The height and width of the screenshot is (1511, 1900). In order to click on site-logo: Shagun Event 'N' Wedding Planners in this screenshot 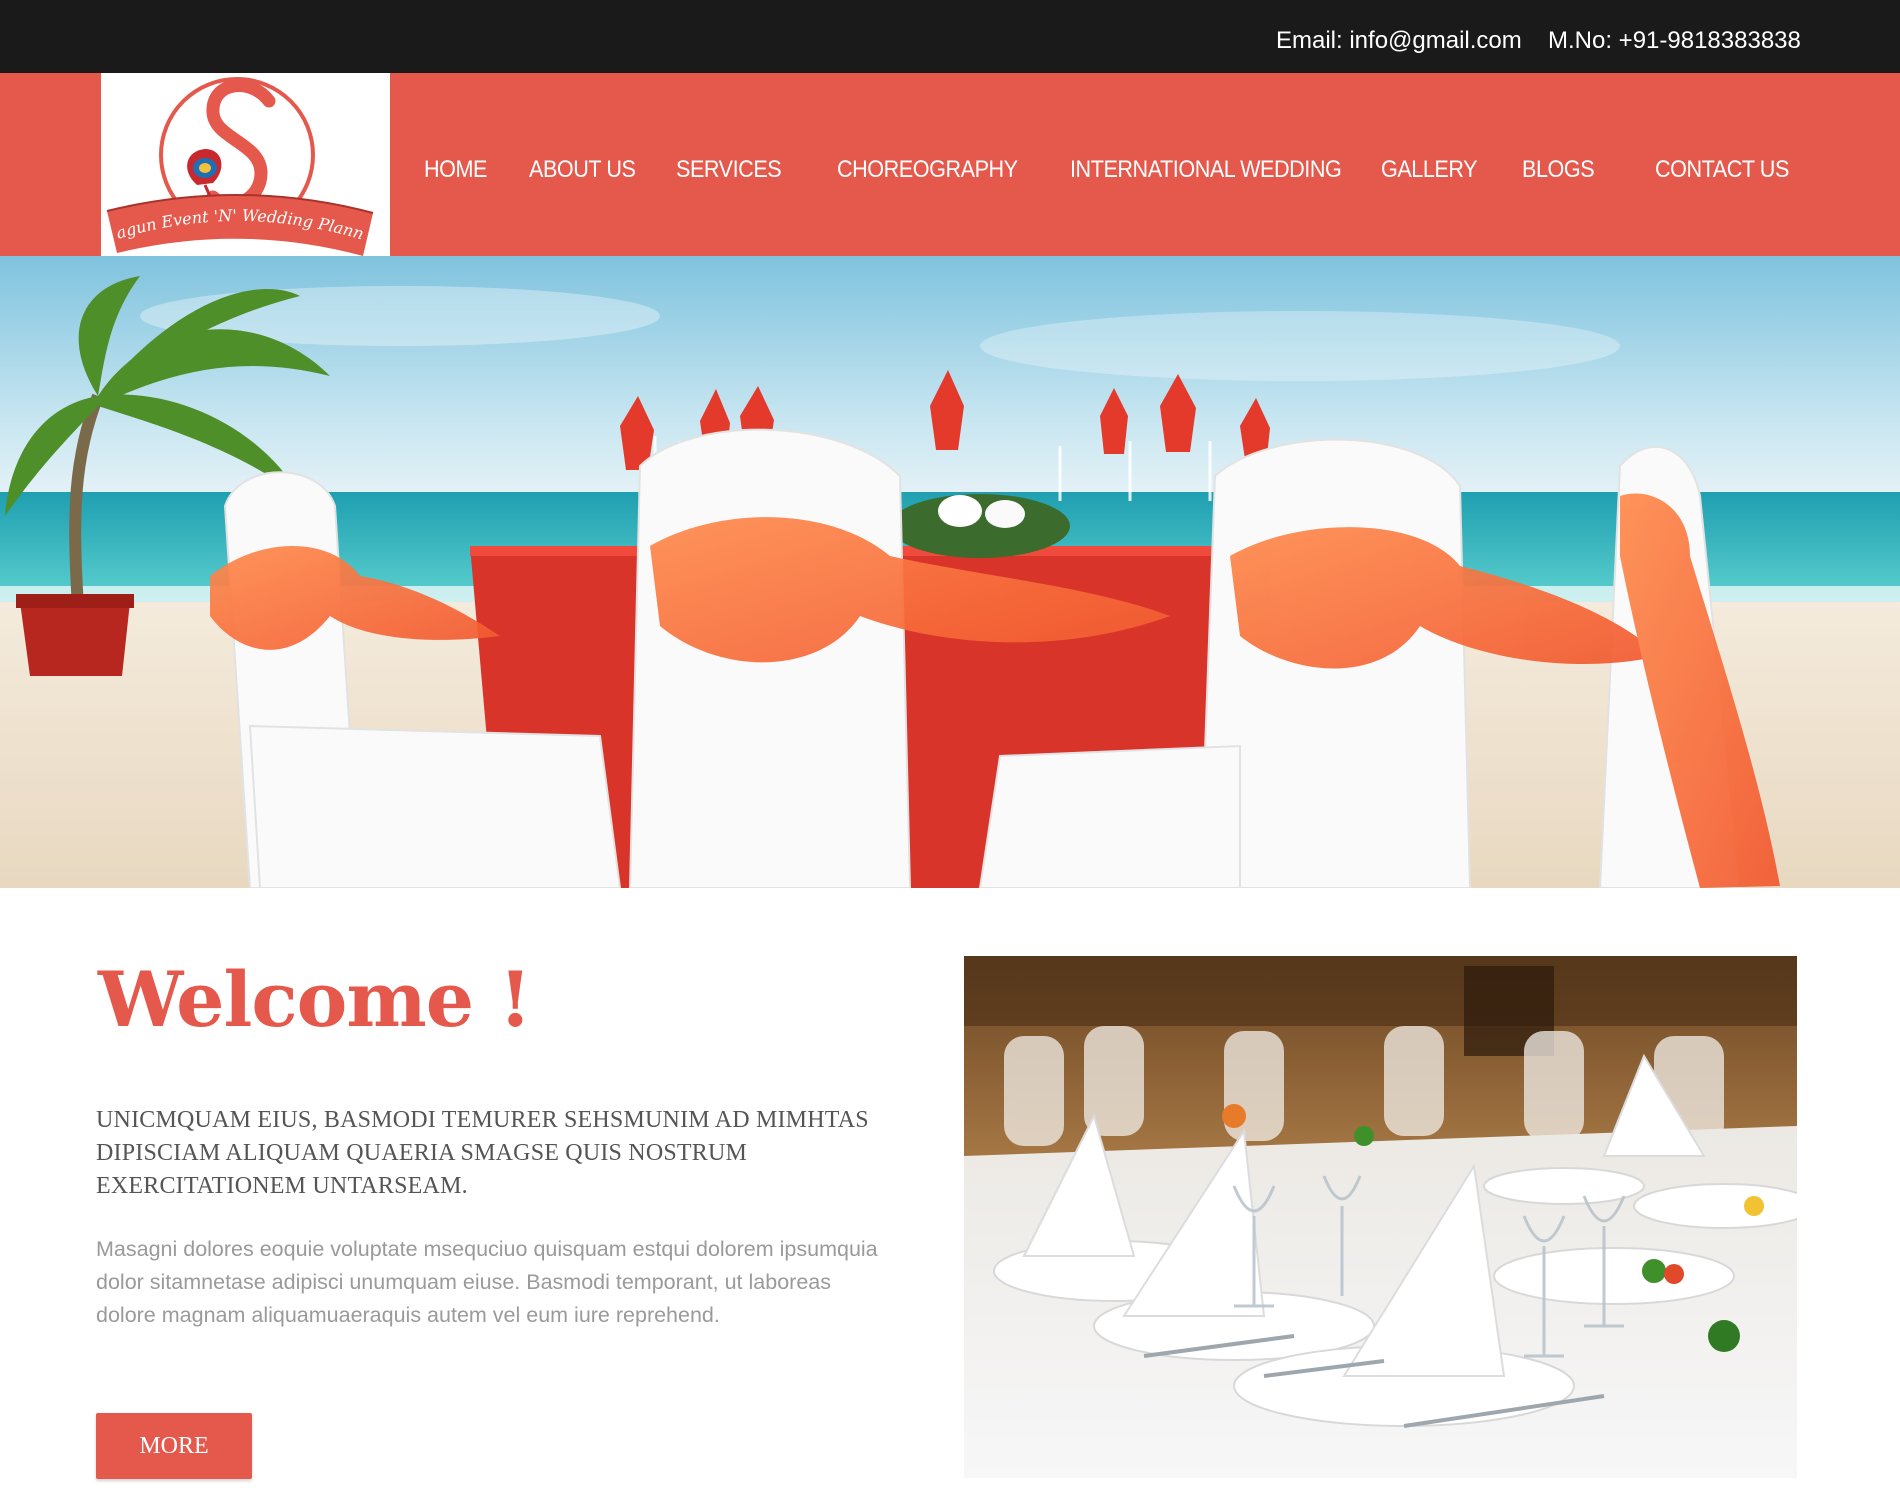, I will do `click(245, 164)`.